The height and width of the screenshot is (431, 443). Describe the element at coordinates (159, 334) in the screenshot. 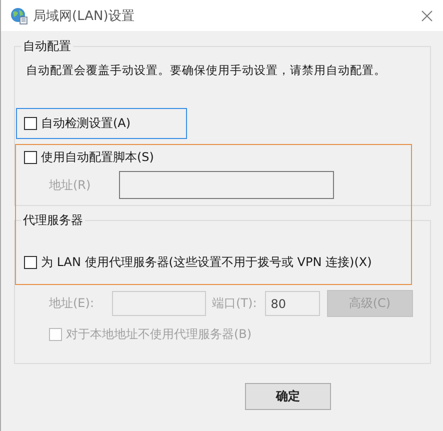

I see `checkbox-label: 对于本地地址不使用代理服务器(B)` at that location.